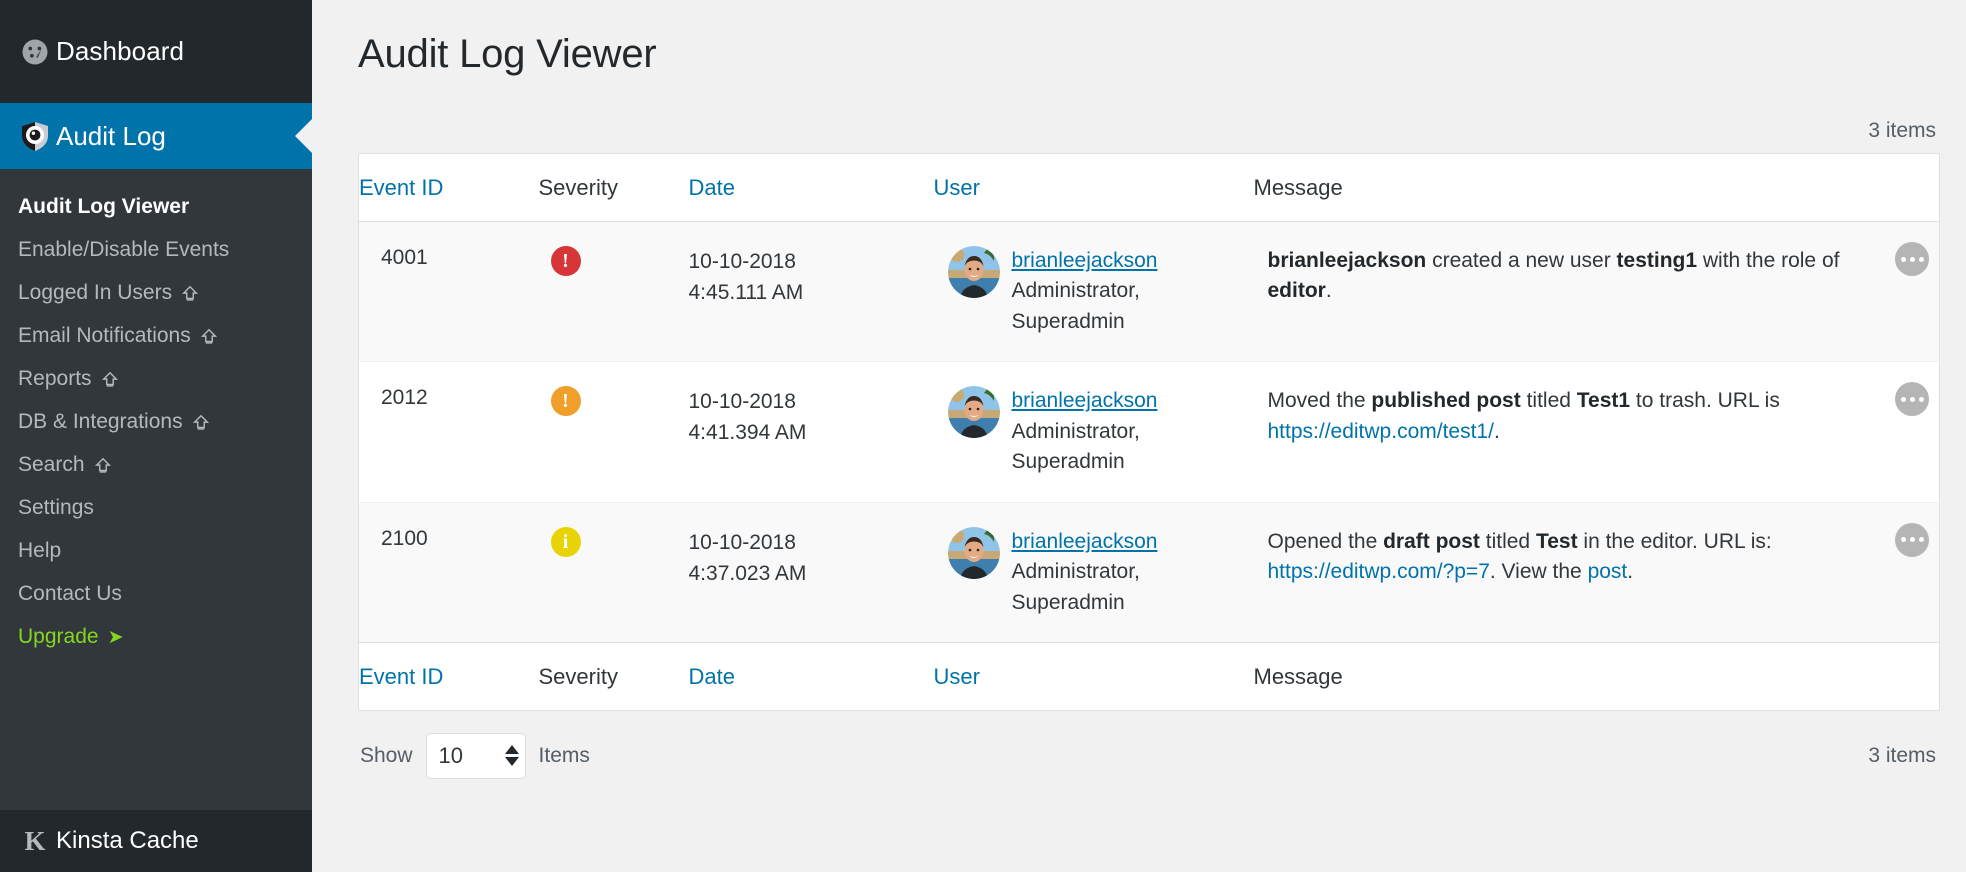 The image size is (1966, 872). Describe the element at coordinates (613, 432) in the screenshot. I see `cell-severity: !` at that location.